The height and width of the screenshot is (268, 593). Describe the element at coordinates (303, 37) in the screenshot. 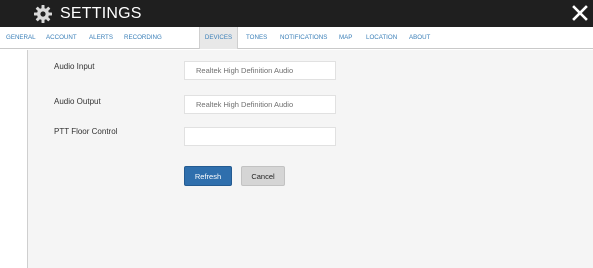

I see `tab-notifications: NOTIFICATIONS` at that location.